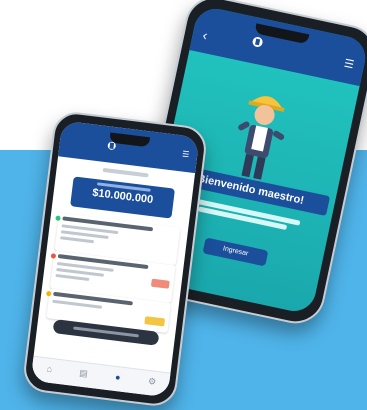  Describe the element at coordinates (205, 35) in the screenshot. I see `back-icon: ‹` at that location.